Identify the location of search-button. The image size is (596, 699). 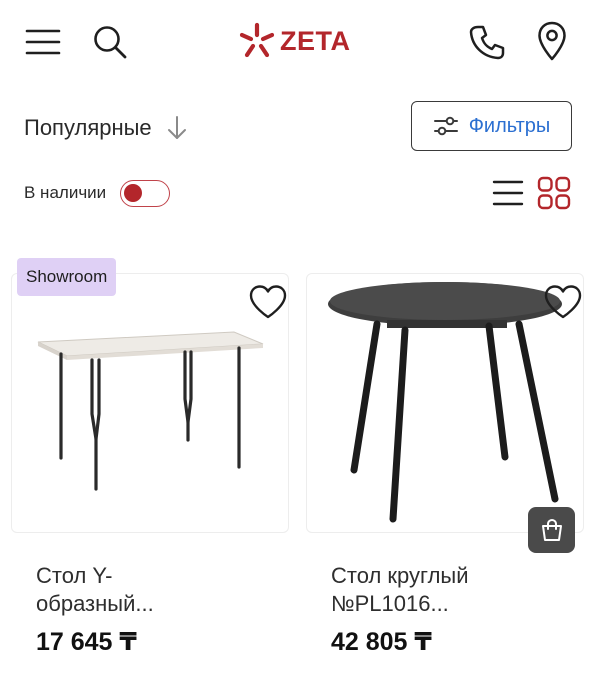
(110, 42).